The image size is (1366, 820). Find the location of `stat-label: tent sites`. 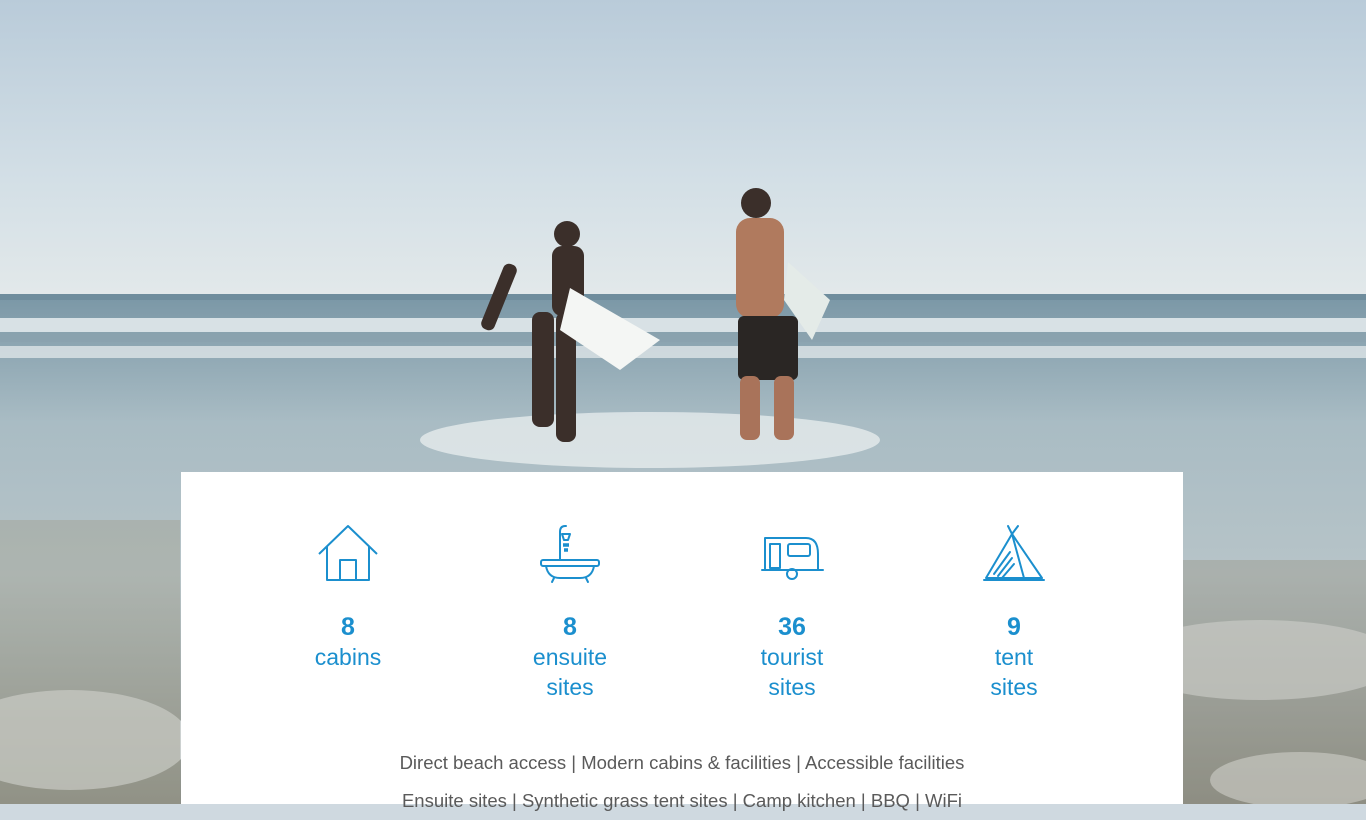

stat-label: tent sites is located at coordinates (1014, 672).